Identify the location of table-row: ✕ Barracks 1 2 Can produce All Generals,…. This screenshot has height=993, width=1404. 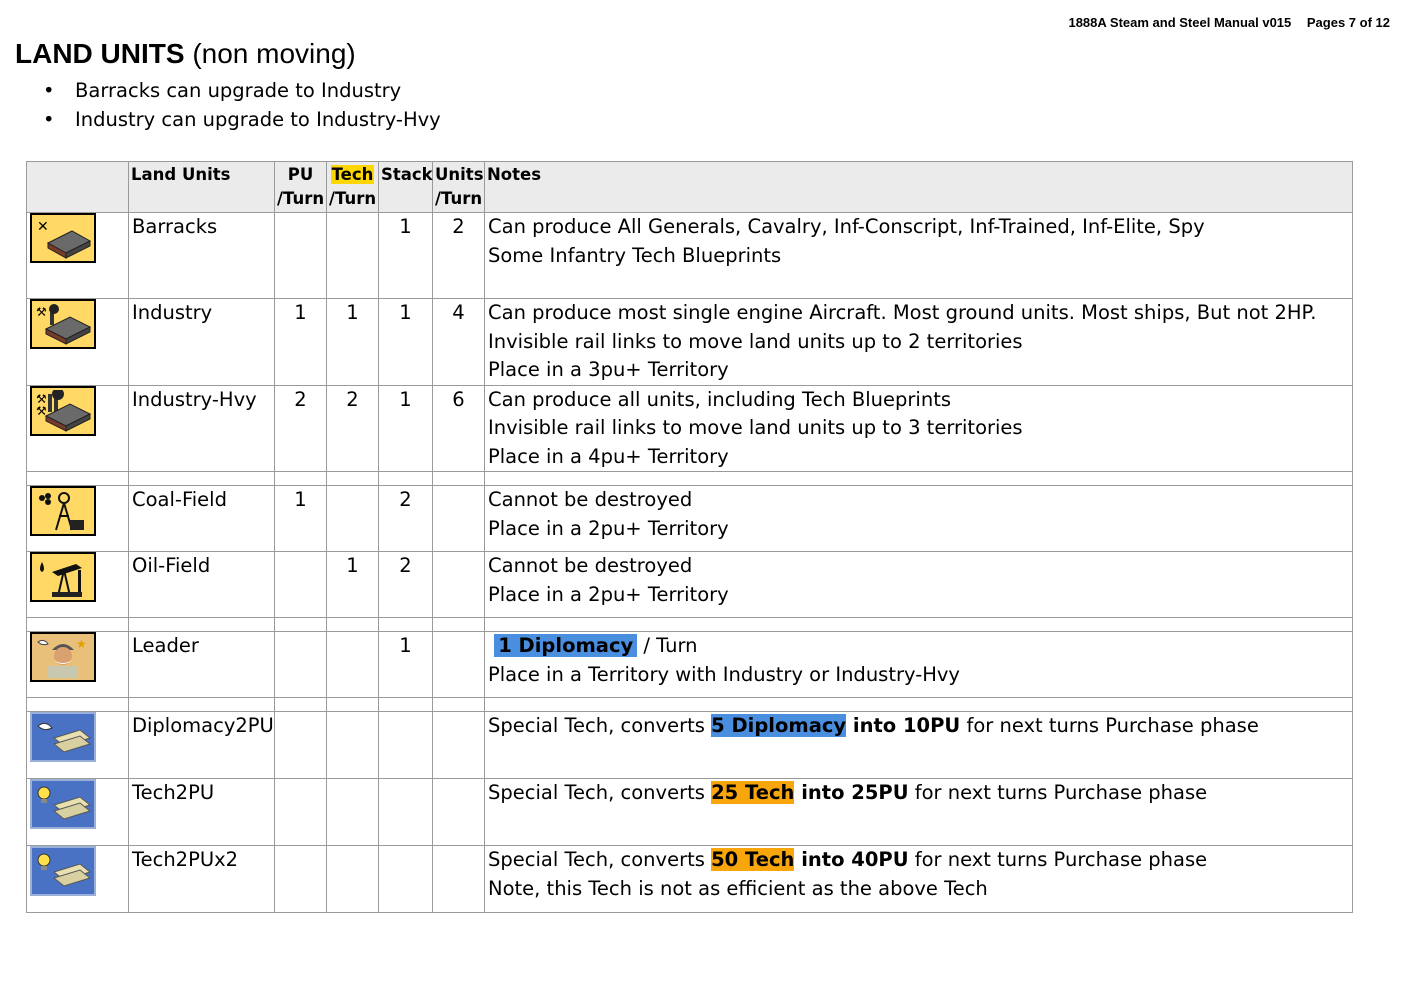
(689, 255).